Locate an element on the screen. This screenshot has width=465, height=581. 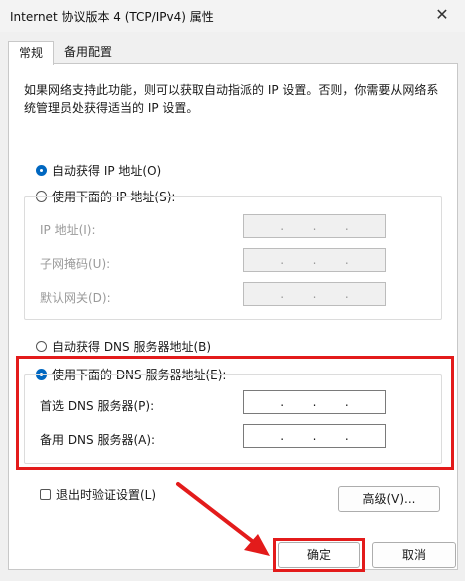
tab-general: 常规 is located at coordinates (31, 53).